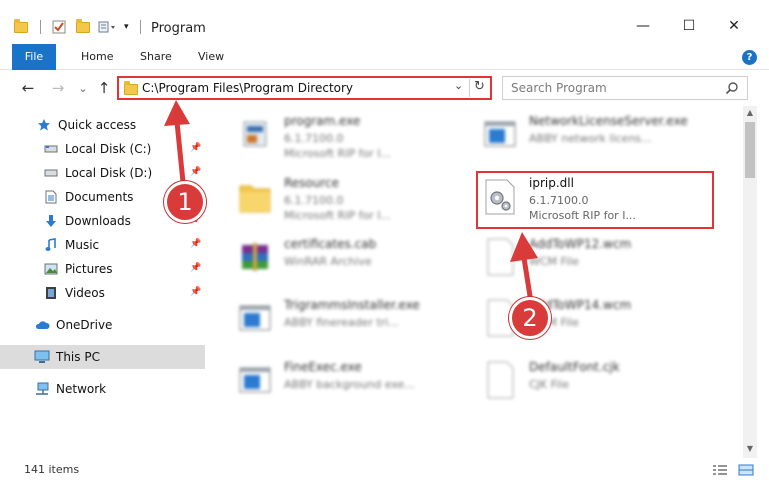 Image resolution: width=769 pixels, height=490 pixels. I want to click on item-count: 141 items, so click(52, 469).